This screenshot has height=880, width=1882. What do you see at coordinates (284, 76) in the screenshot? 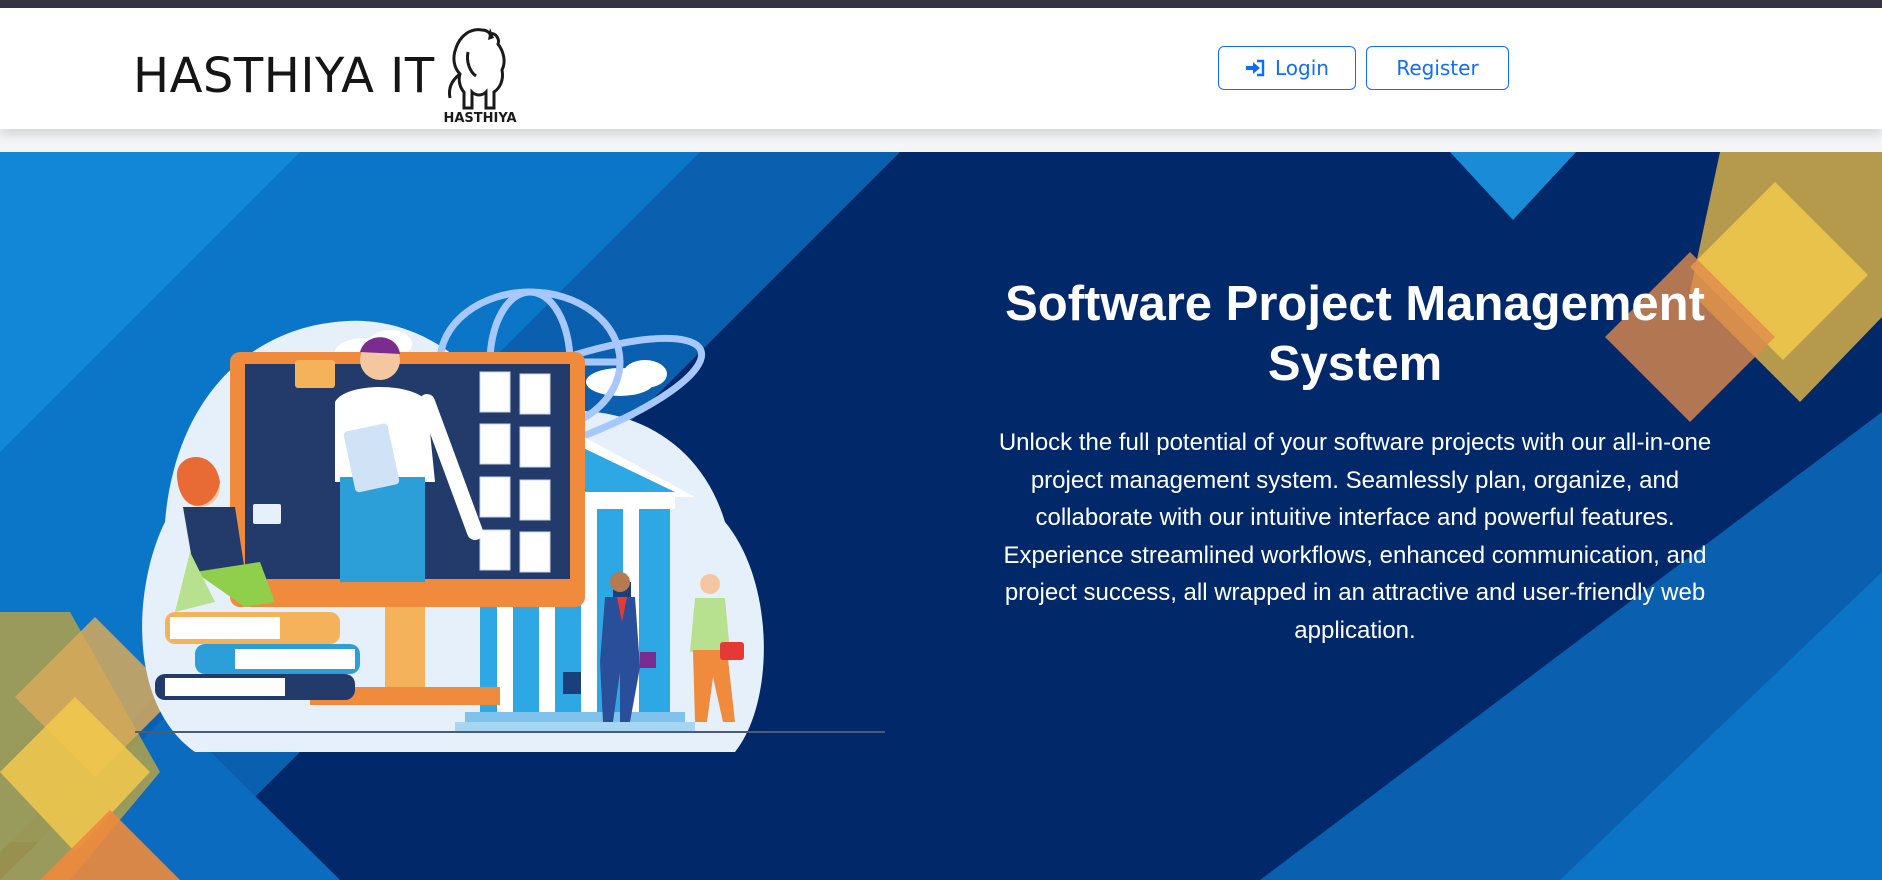
I see `brand-name: HASTHIYA IT` at bounding box center [284, 76].